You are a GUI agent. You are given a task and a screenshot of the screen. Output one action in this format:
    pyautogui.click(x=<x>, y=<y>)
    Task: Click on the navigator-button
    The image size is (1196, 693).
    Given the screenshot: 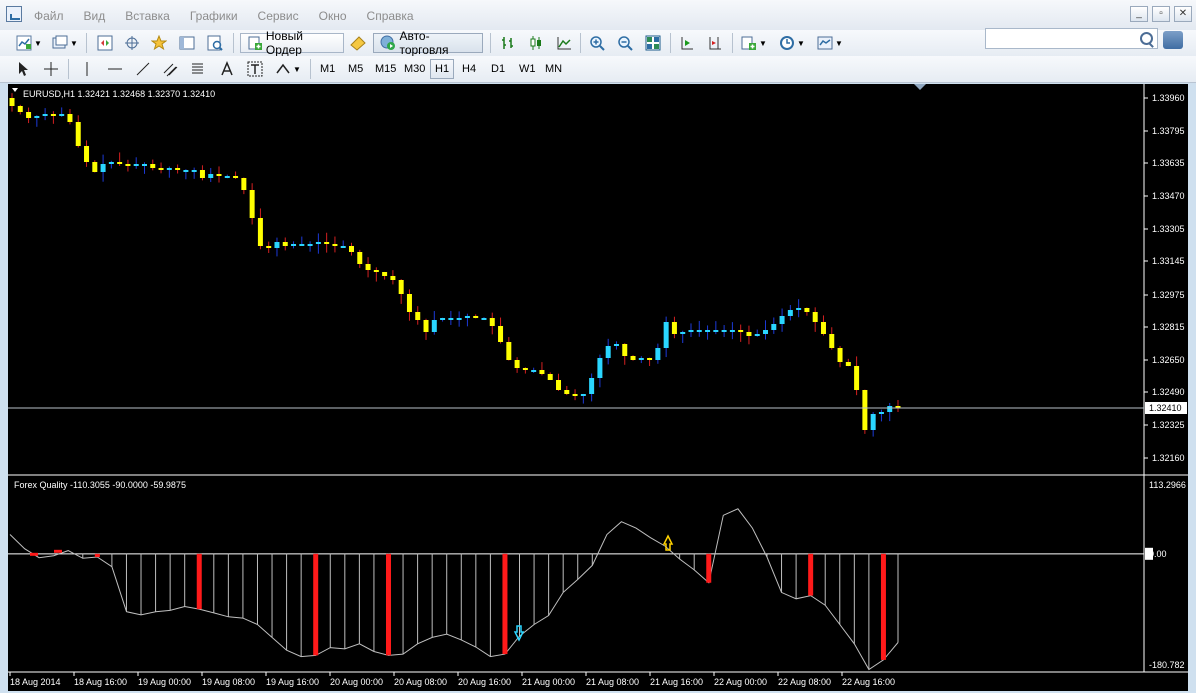 What is the action you would take?
    pyautogui.click(x=159, y=43)
    